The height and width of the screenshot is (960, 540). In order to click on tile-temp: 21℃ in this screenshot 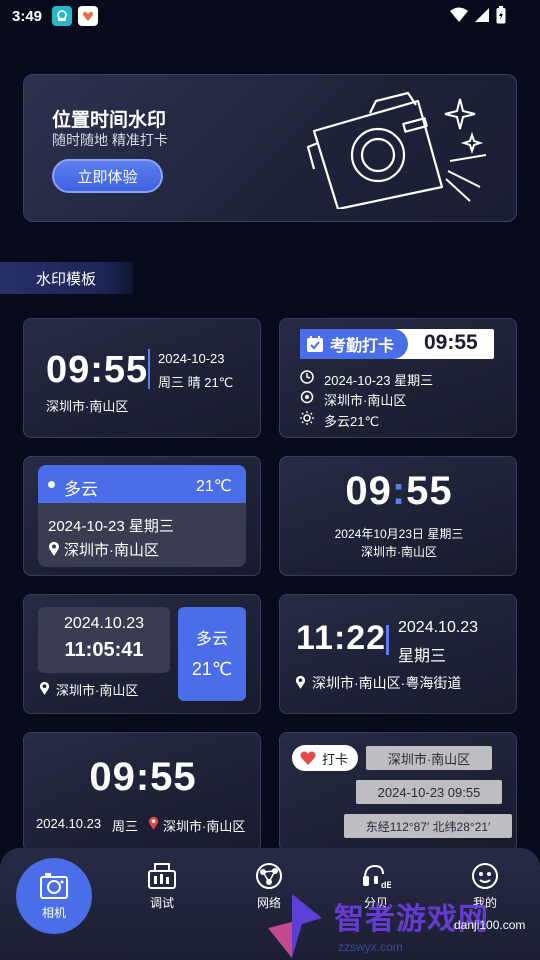, I will do `click(212, 669)`.